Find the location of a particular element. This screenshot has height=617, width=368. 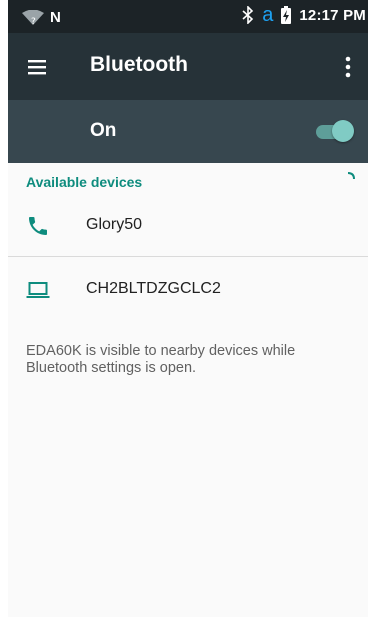

wifi-icon: ? is located at coordinates (33, 17).